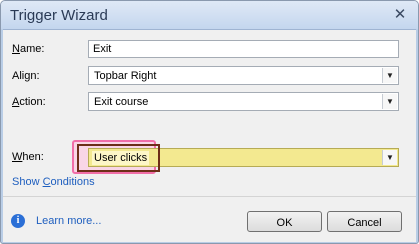 The height and width of the screenshot is (244, 419). Describe the element at coordinates (26, 76) in the screenshot. I see `align-label: Align:` at that location.